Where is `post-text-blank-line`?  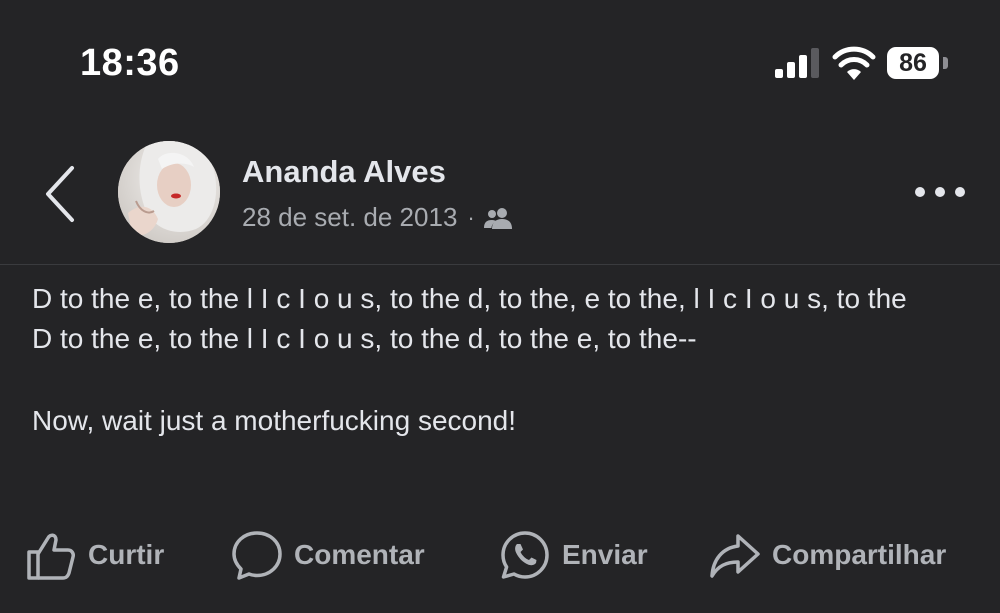 post-text-blank-line is located at coordinates (502, 380).